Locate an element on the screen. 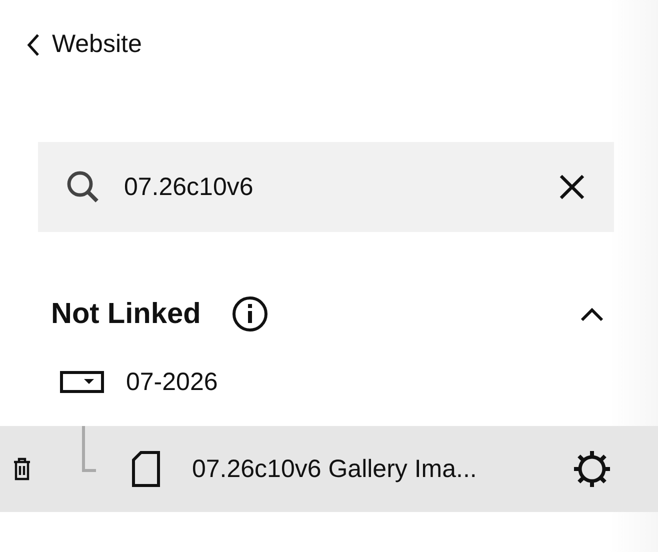 The image size is (658, 552). folder-icon is located at coordinates (82, 382).